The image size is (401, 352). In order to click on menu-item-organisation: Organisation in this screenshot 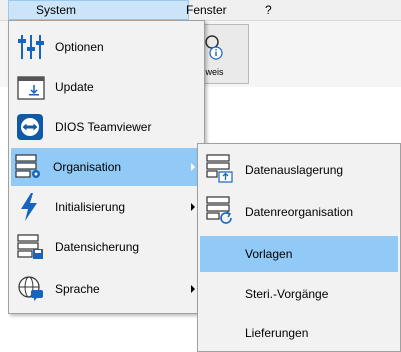, I will do `click(106, 167)`.